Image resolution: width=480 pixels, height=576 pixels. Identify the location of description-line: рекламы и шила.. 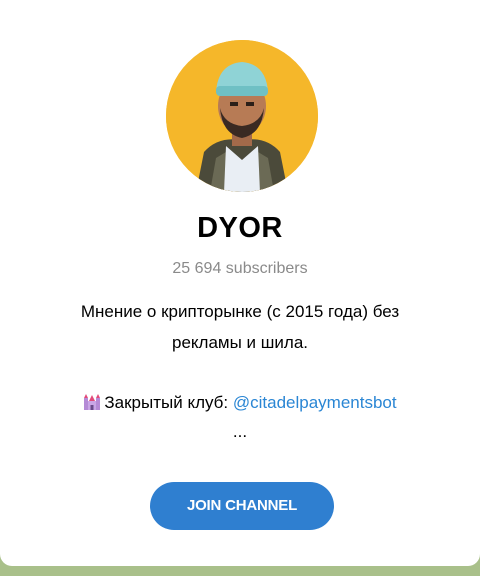
(240, 342).